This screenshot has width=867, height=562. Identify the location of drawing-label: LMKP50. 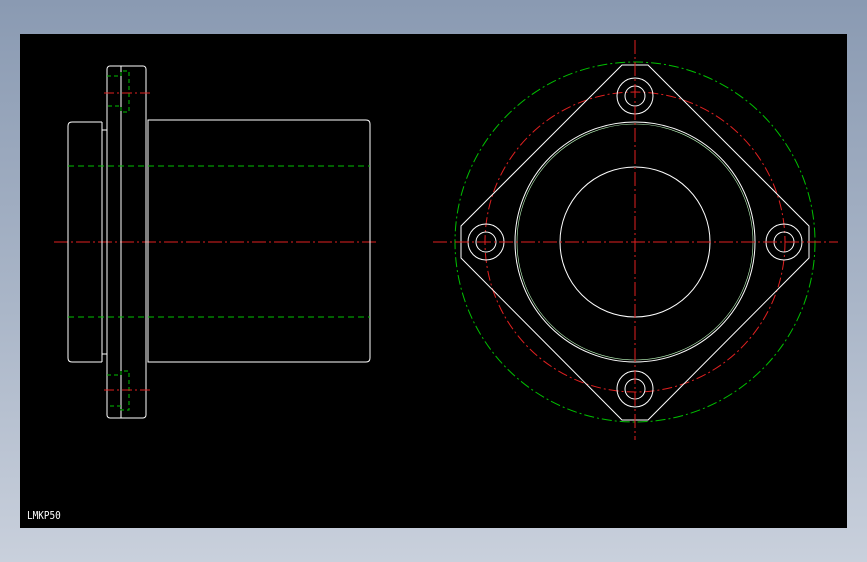
(44, 515).